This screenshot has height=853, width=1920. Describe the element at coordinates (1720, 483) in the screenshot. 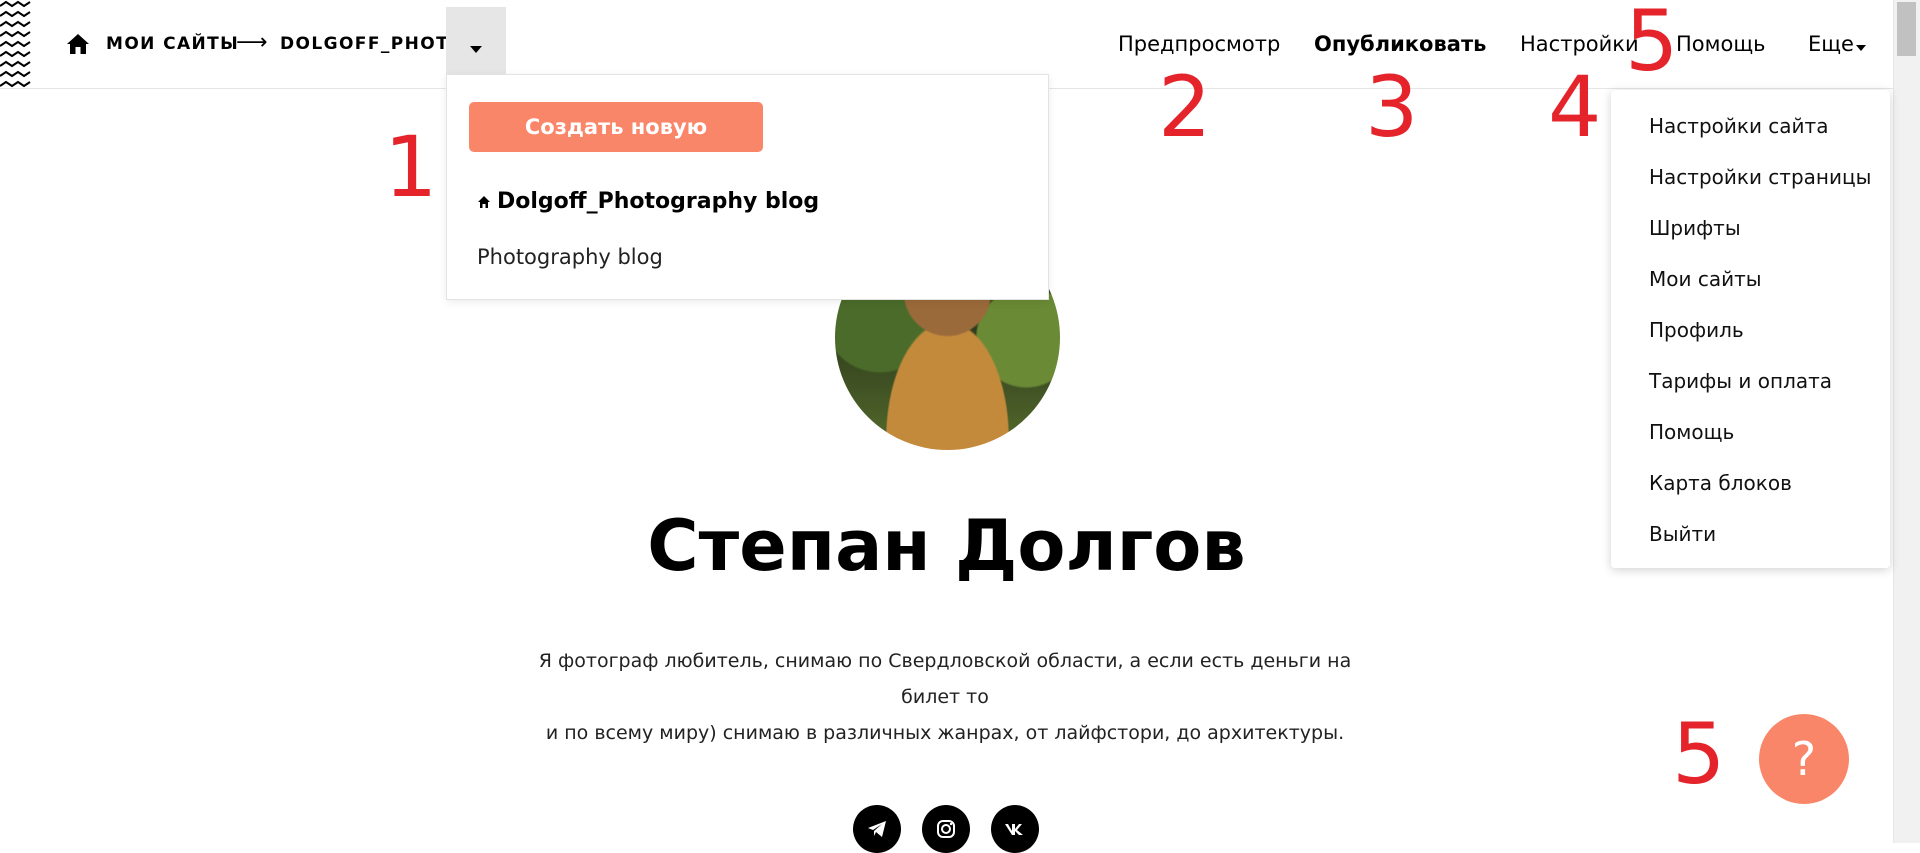

I see `menu-item-block-map: Карта блоков` at that location.